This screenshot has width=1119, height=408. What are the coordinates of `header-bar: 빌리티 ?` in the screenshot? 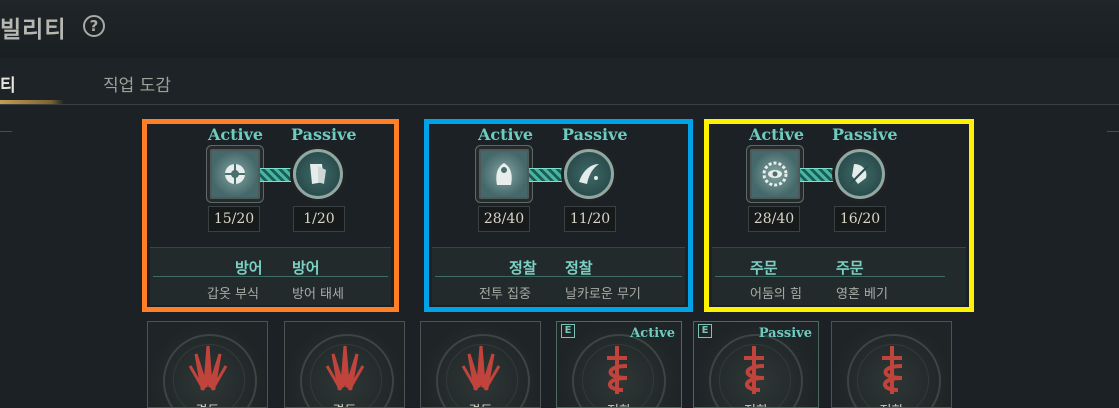 It's located at (559, 29).